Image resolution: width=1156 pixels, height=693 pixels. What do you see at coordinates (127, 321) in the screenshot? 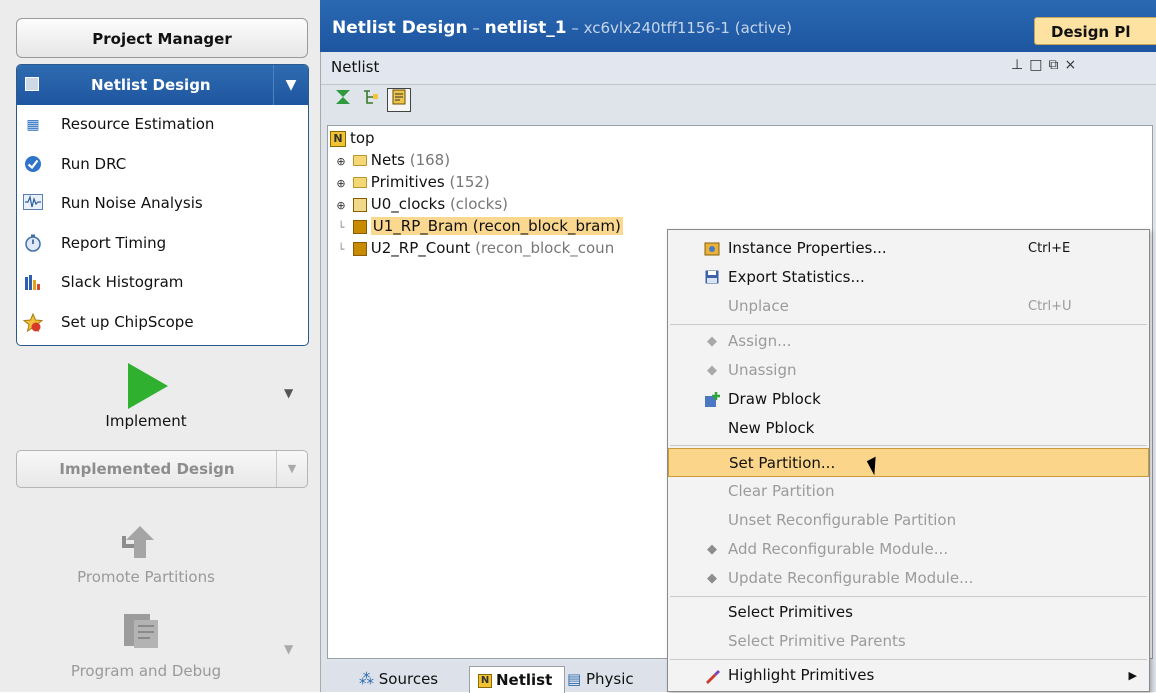
I see `flow-item-label: Set up ChipScope` at bounding box center [127, 321].